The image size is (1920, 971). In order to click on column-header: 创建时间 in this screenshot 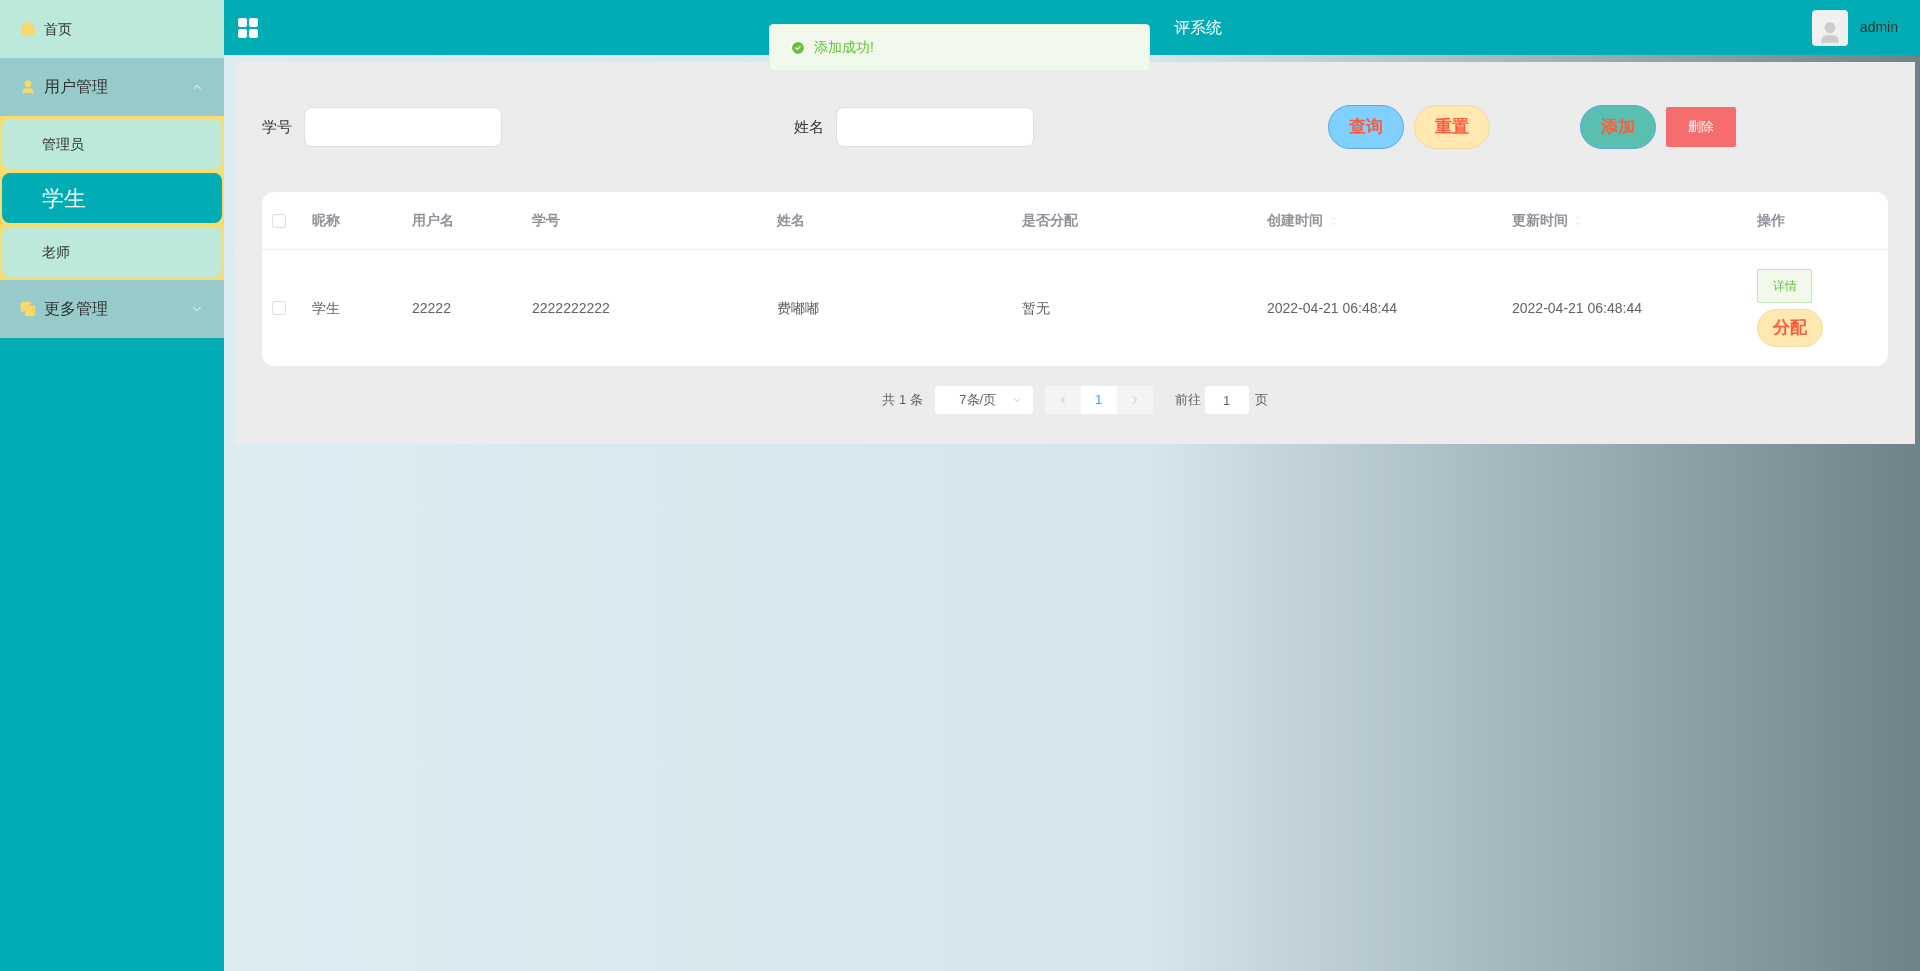, I will do `click(1295, 220)`.